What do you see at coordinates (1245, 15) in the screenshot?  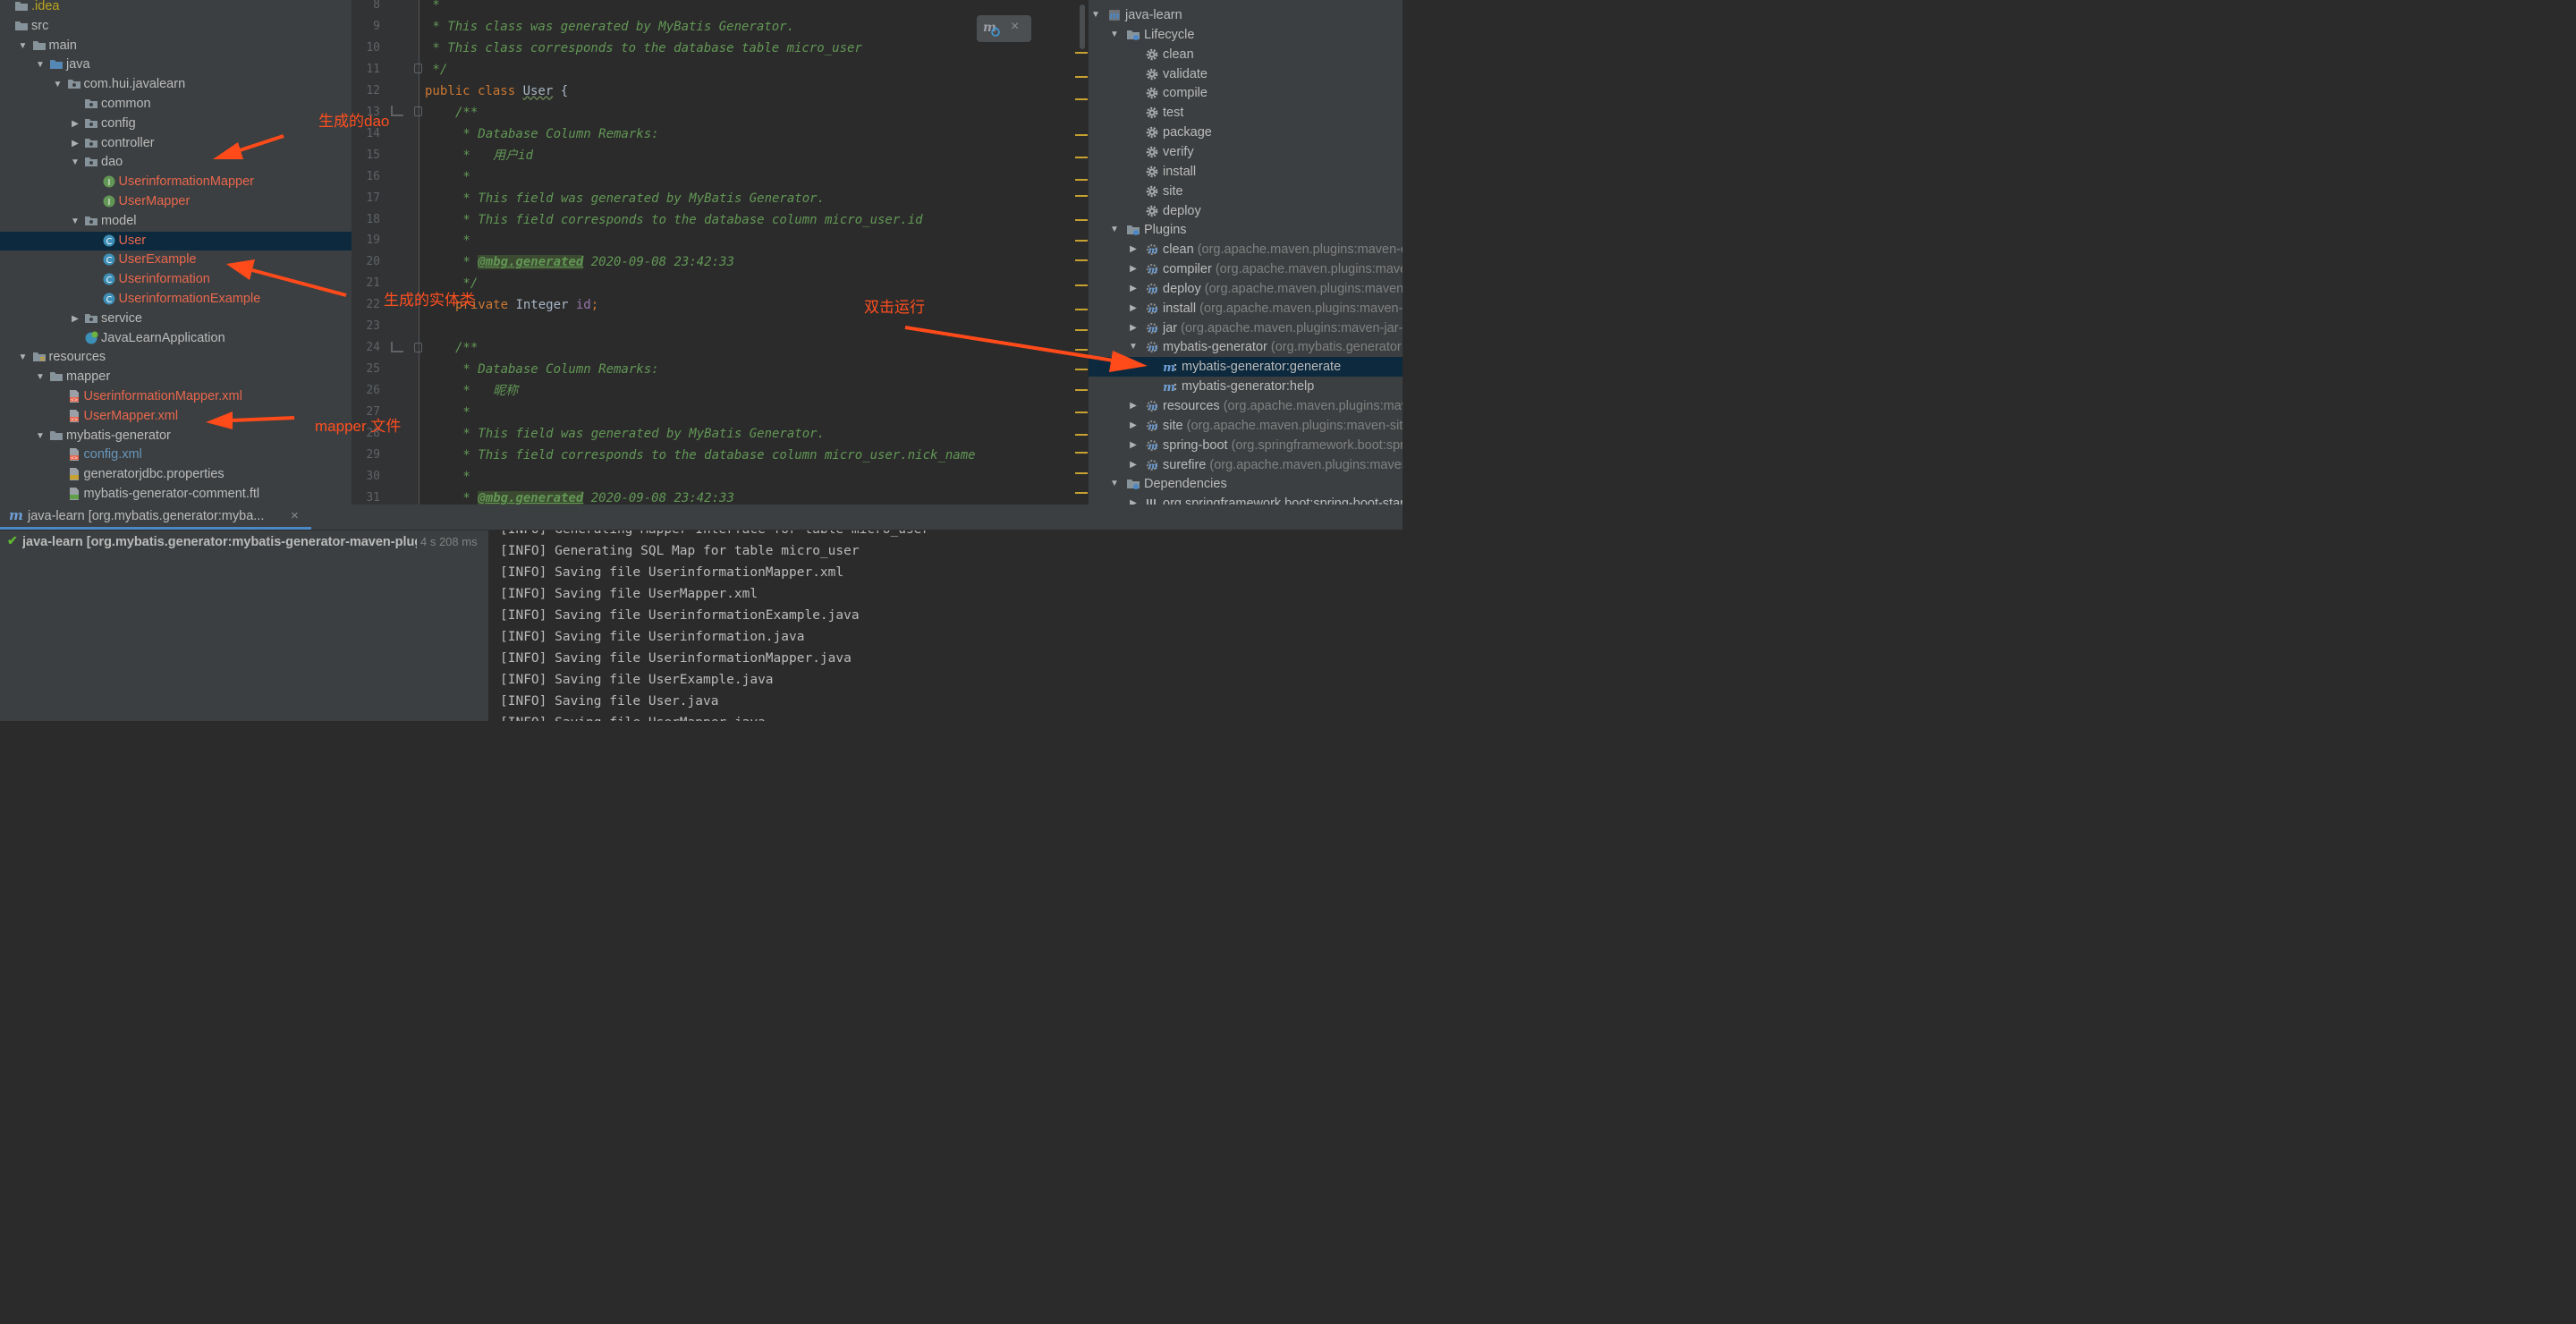 I see `maven-tree-row: ▼ m java-learn` at bounding box center [1245, 15].